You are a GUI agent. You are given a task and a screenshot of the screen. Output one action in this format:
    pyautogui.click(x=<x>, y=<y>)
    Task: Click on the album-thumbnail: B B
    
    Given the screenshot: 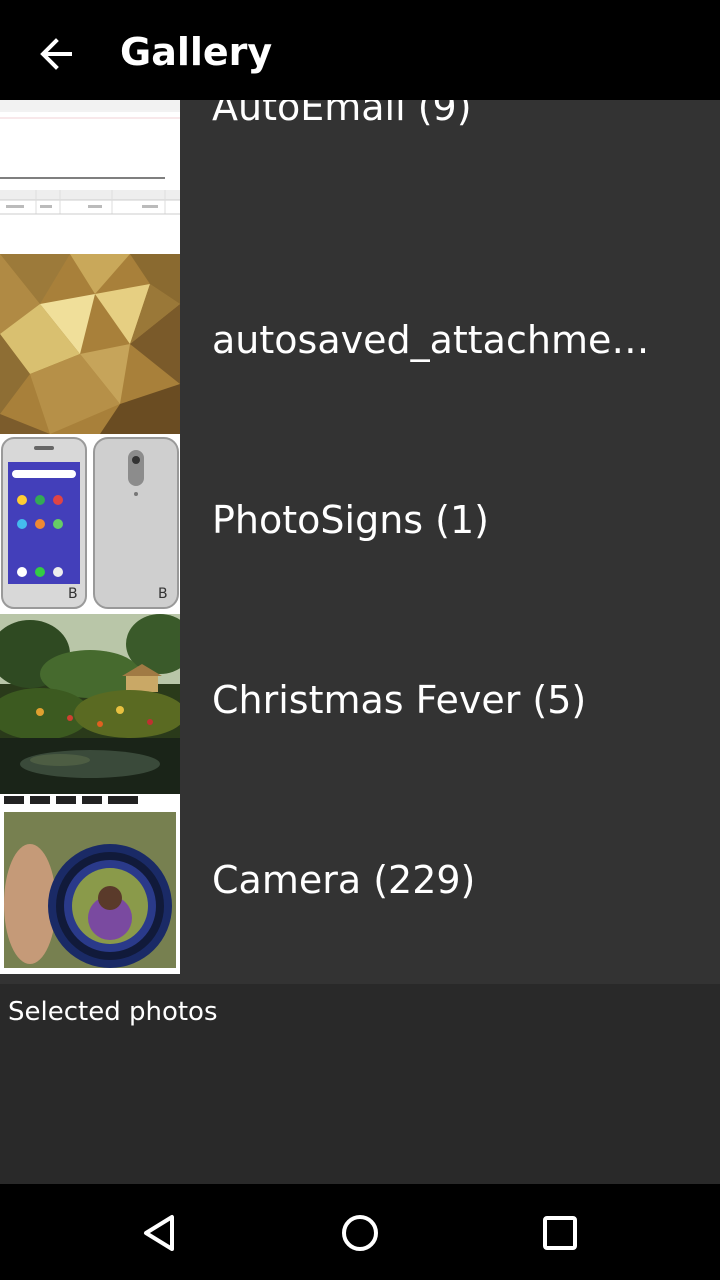 What is the action you would take?
    pyautogui.click(x=90, y=524)
    